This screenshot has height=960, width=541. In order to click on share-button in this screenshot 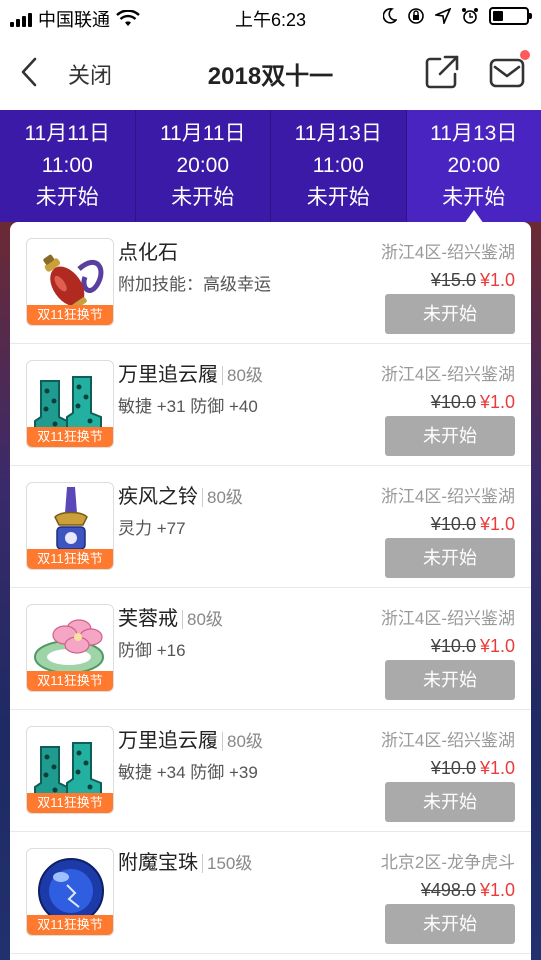, I will do `click(442, 72)`.